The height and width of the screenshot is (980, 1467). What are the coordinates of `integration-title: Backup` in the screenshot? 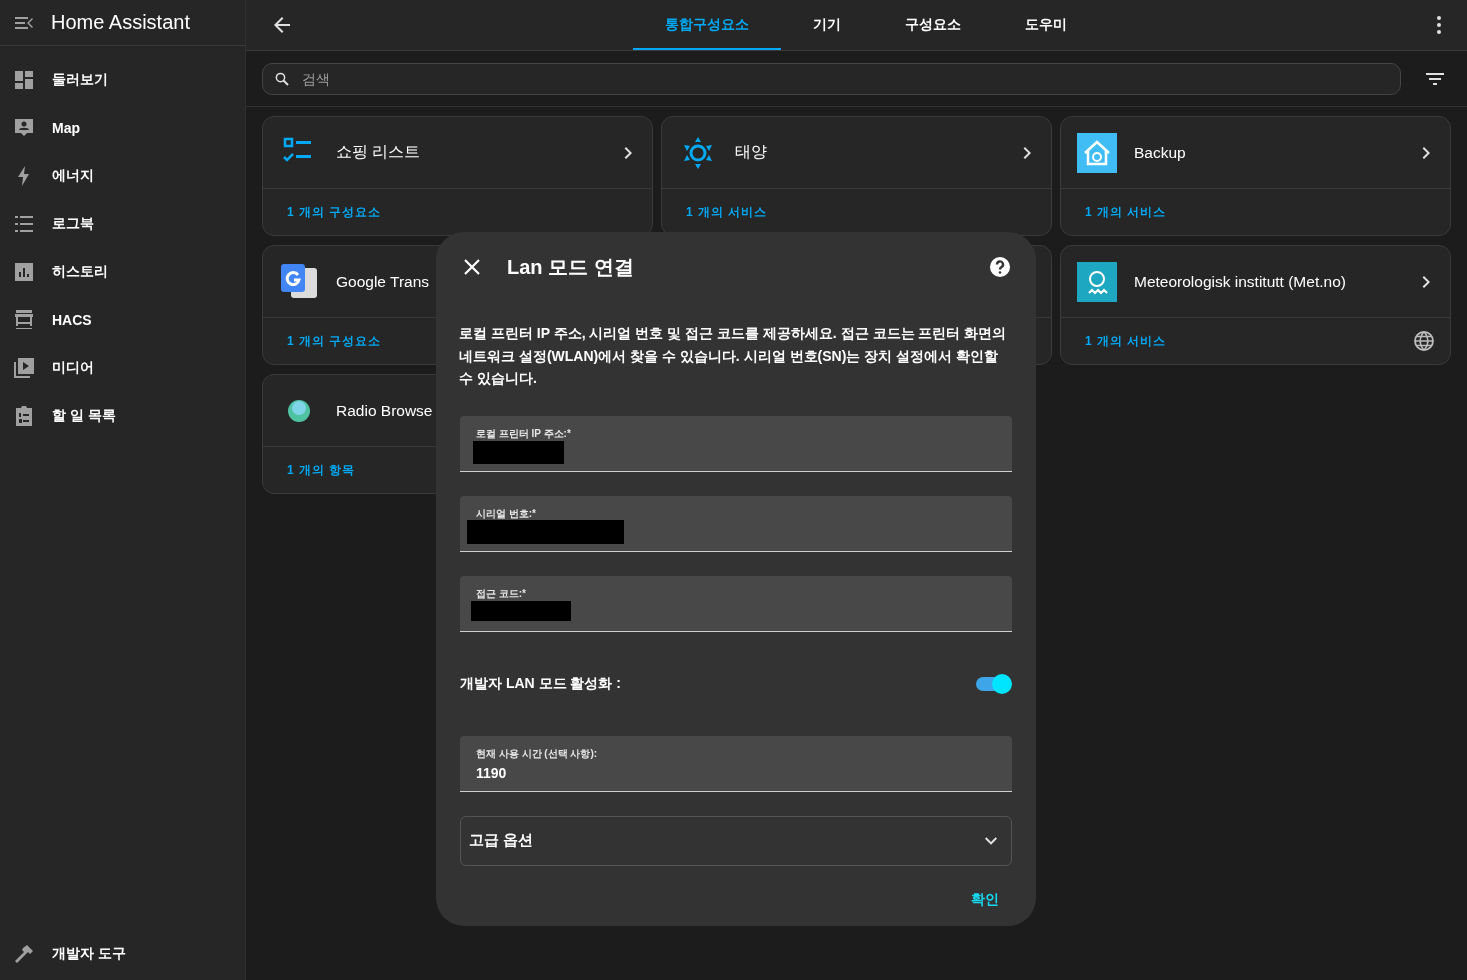 It's located at (1160, 152).